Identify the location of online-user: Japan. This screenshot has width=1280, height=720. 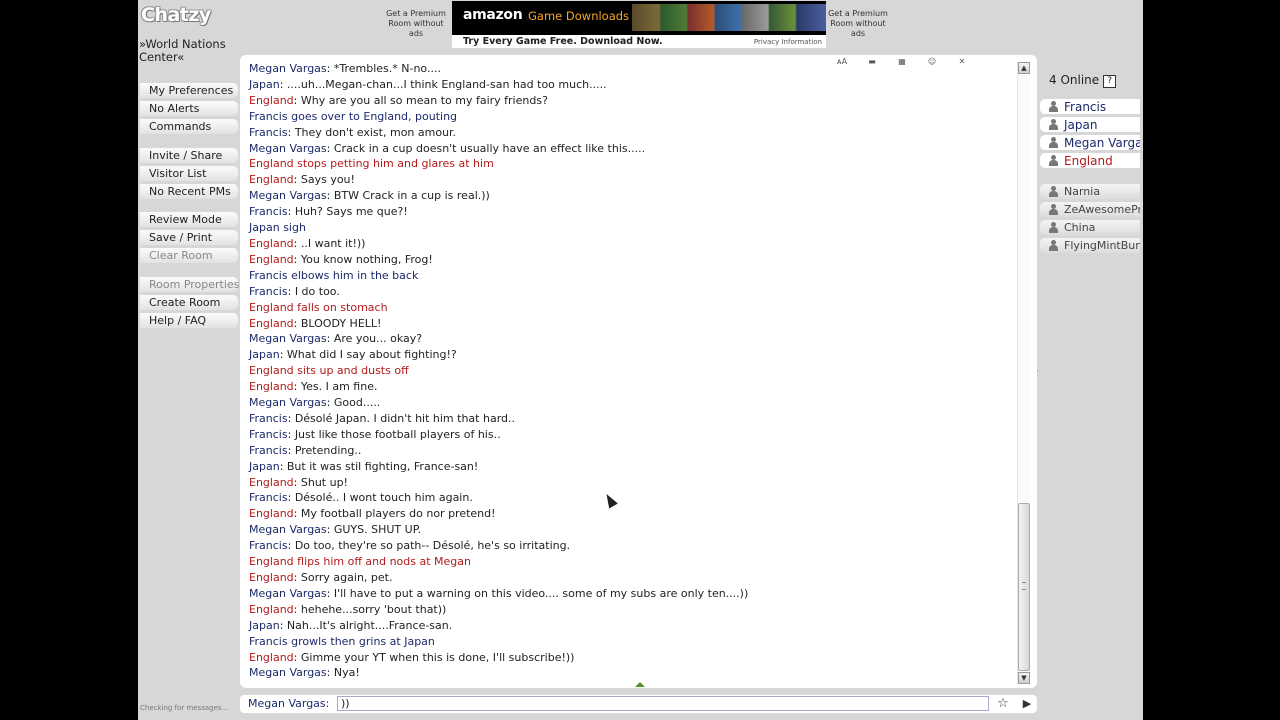
(1090, 124).